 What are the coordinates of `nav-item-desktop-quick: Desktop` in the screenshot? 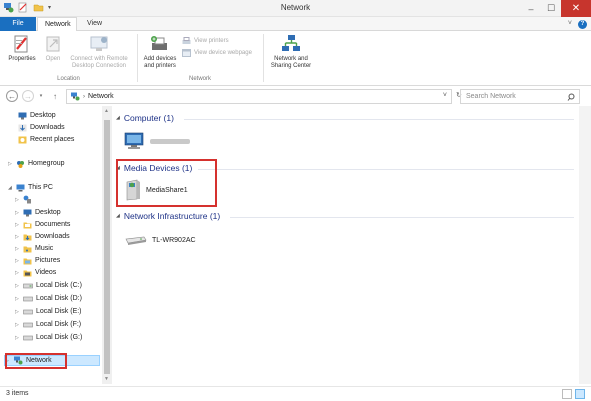 It's located at (37, 115).